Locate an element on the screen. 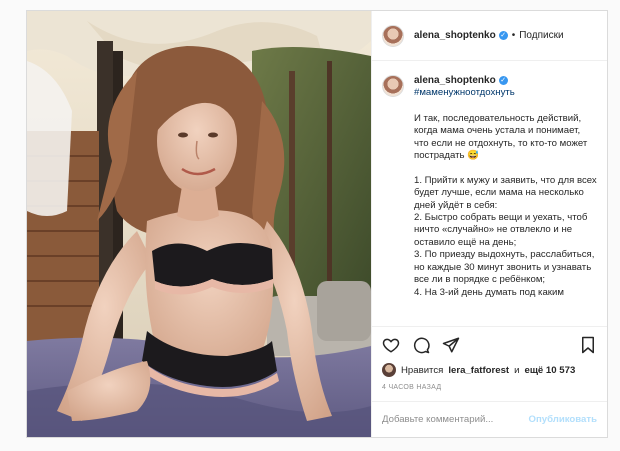 This screenshot has width=620, height=451. hashtag-link: #маменужноотдохнуть is located at coordinates (464, 93).